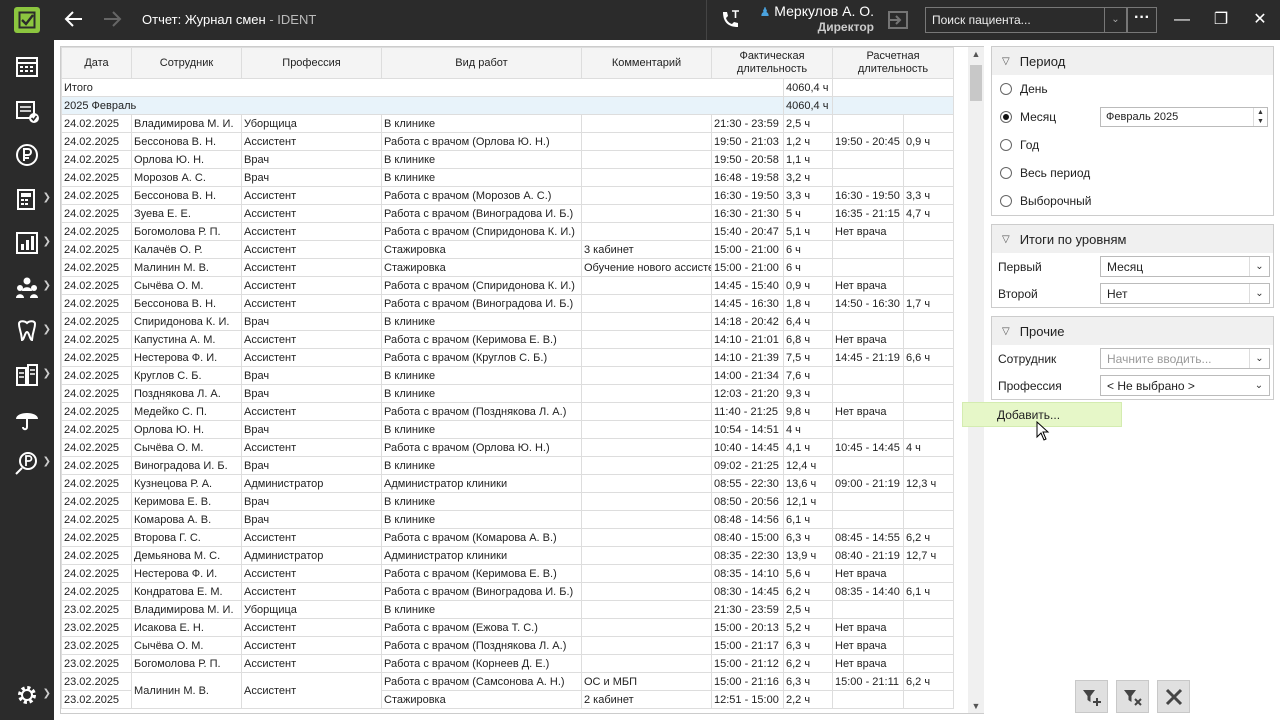 The width and height of the screenshot is (1280, 720). Describe the element at coordinates (27, 111) in the screenshot. I see `sidebar-item-visits` at that location.